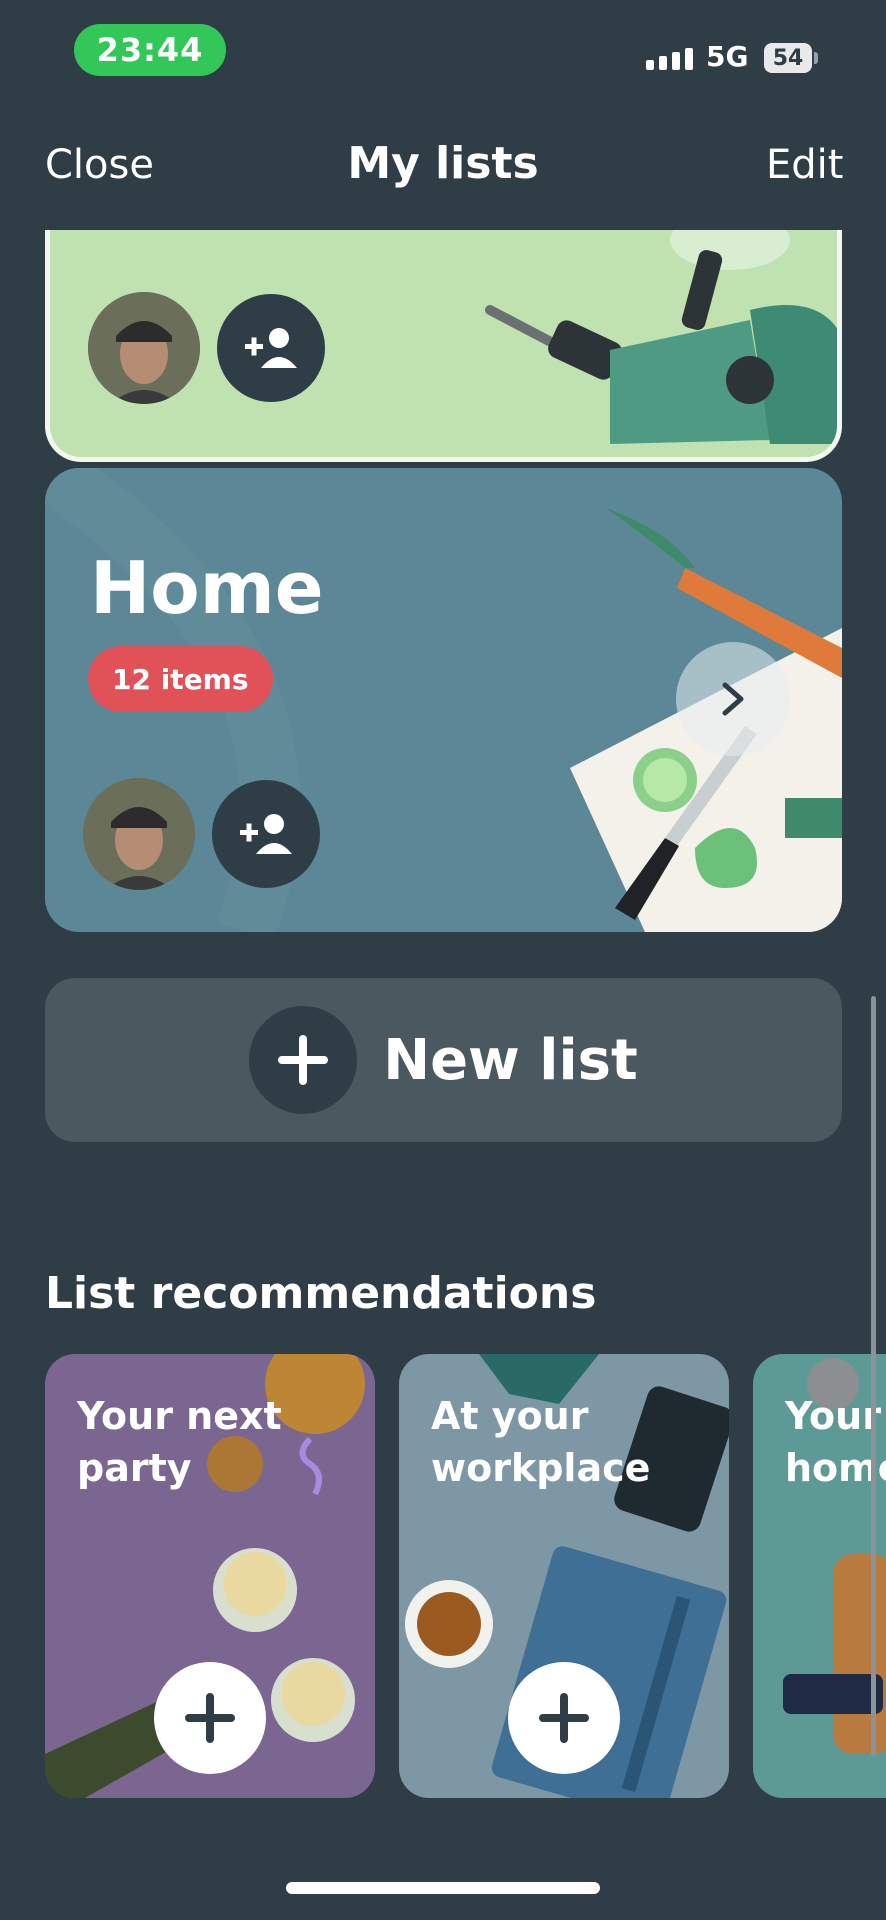 Image resolution: width=886 pixels, height=1920 pixels. Describe the element at coordinates (727, 56) in the screenshot. I see `network-type: 5G` at that location.